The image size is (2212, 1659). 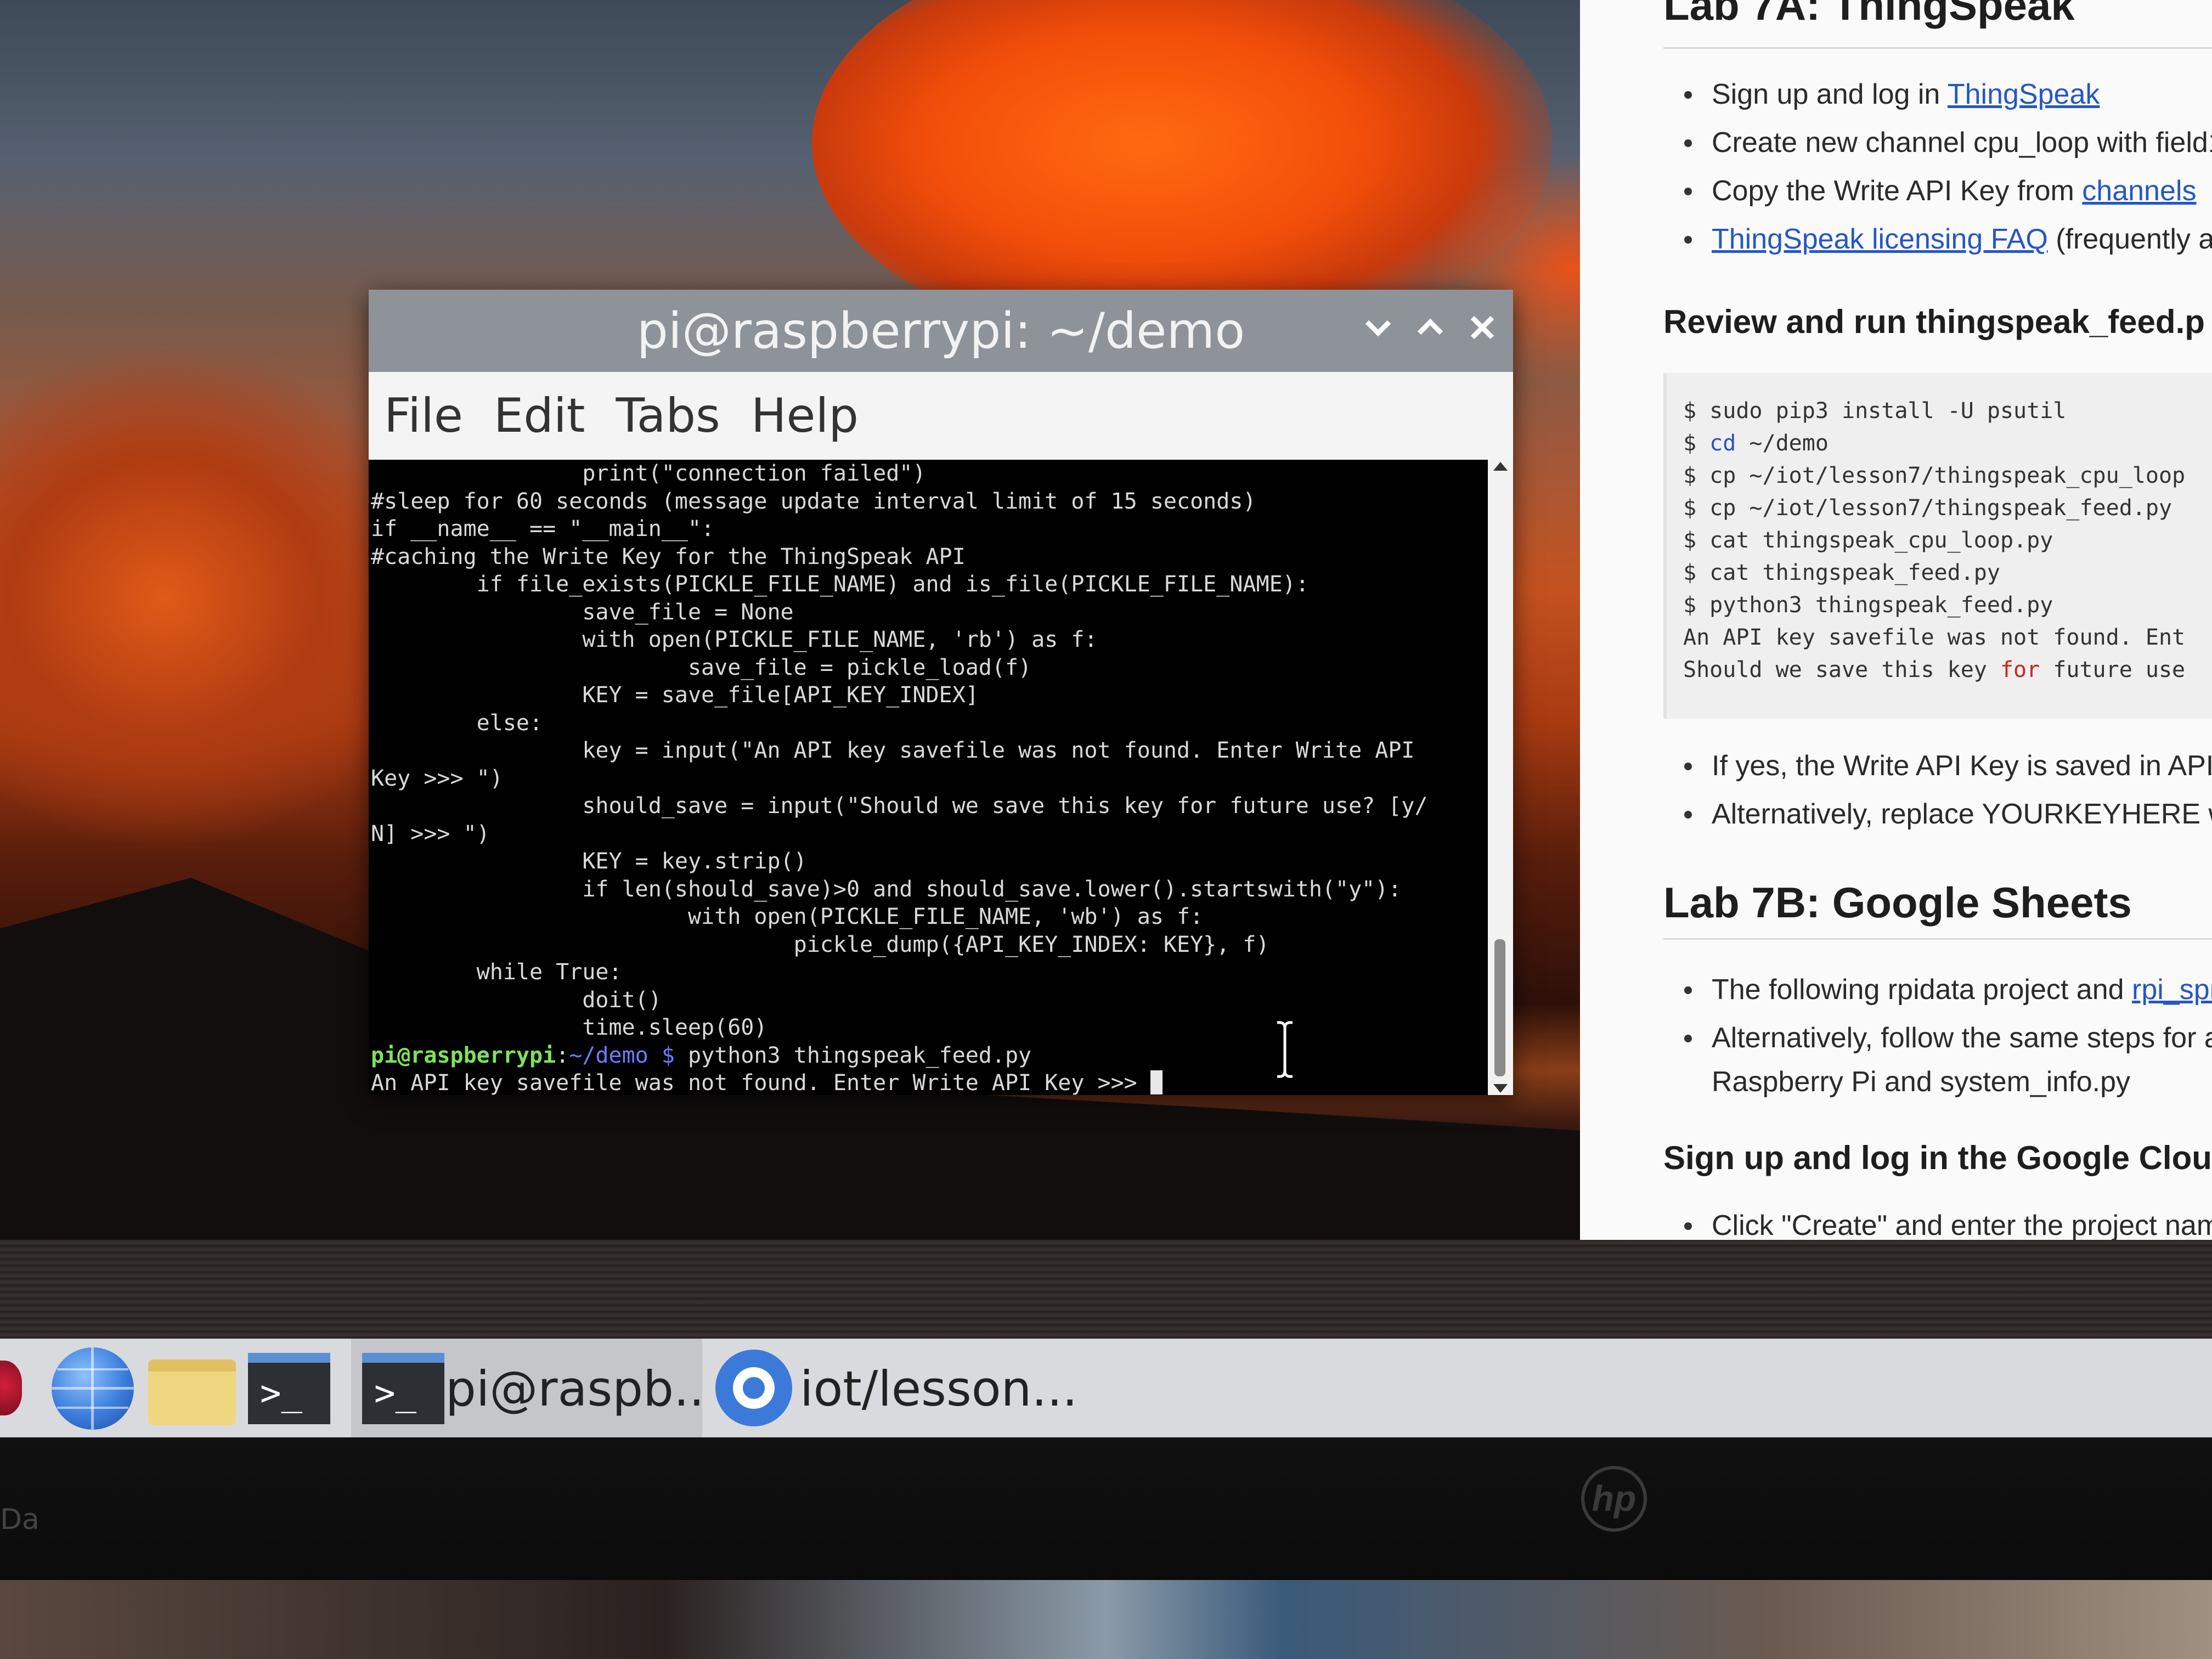 I want to click on terminal-titlebar: pi@raspberrypi: ~/demo, so click(x=941, y=331).